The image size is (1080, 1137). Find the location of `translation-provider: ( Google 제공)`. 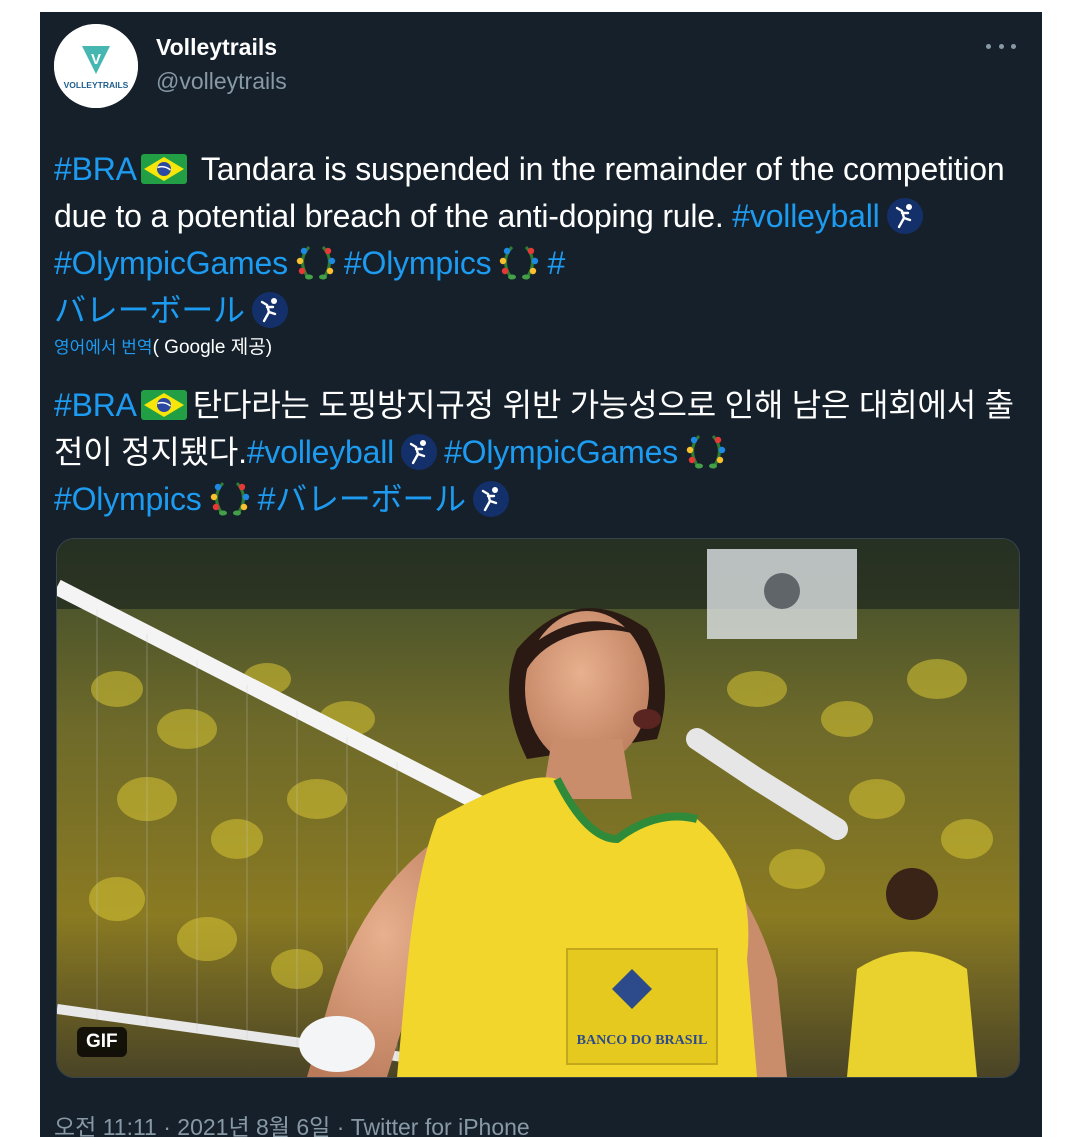

translation-provider: ( Google 제공) is located at coordinates (212, 347).